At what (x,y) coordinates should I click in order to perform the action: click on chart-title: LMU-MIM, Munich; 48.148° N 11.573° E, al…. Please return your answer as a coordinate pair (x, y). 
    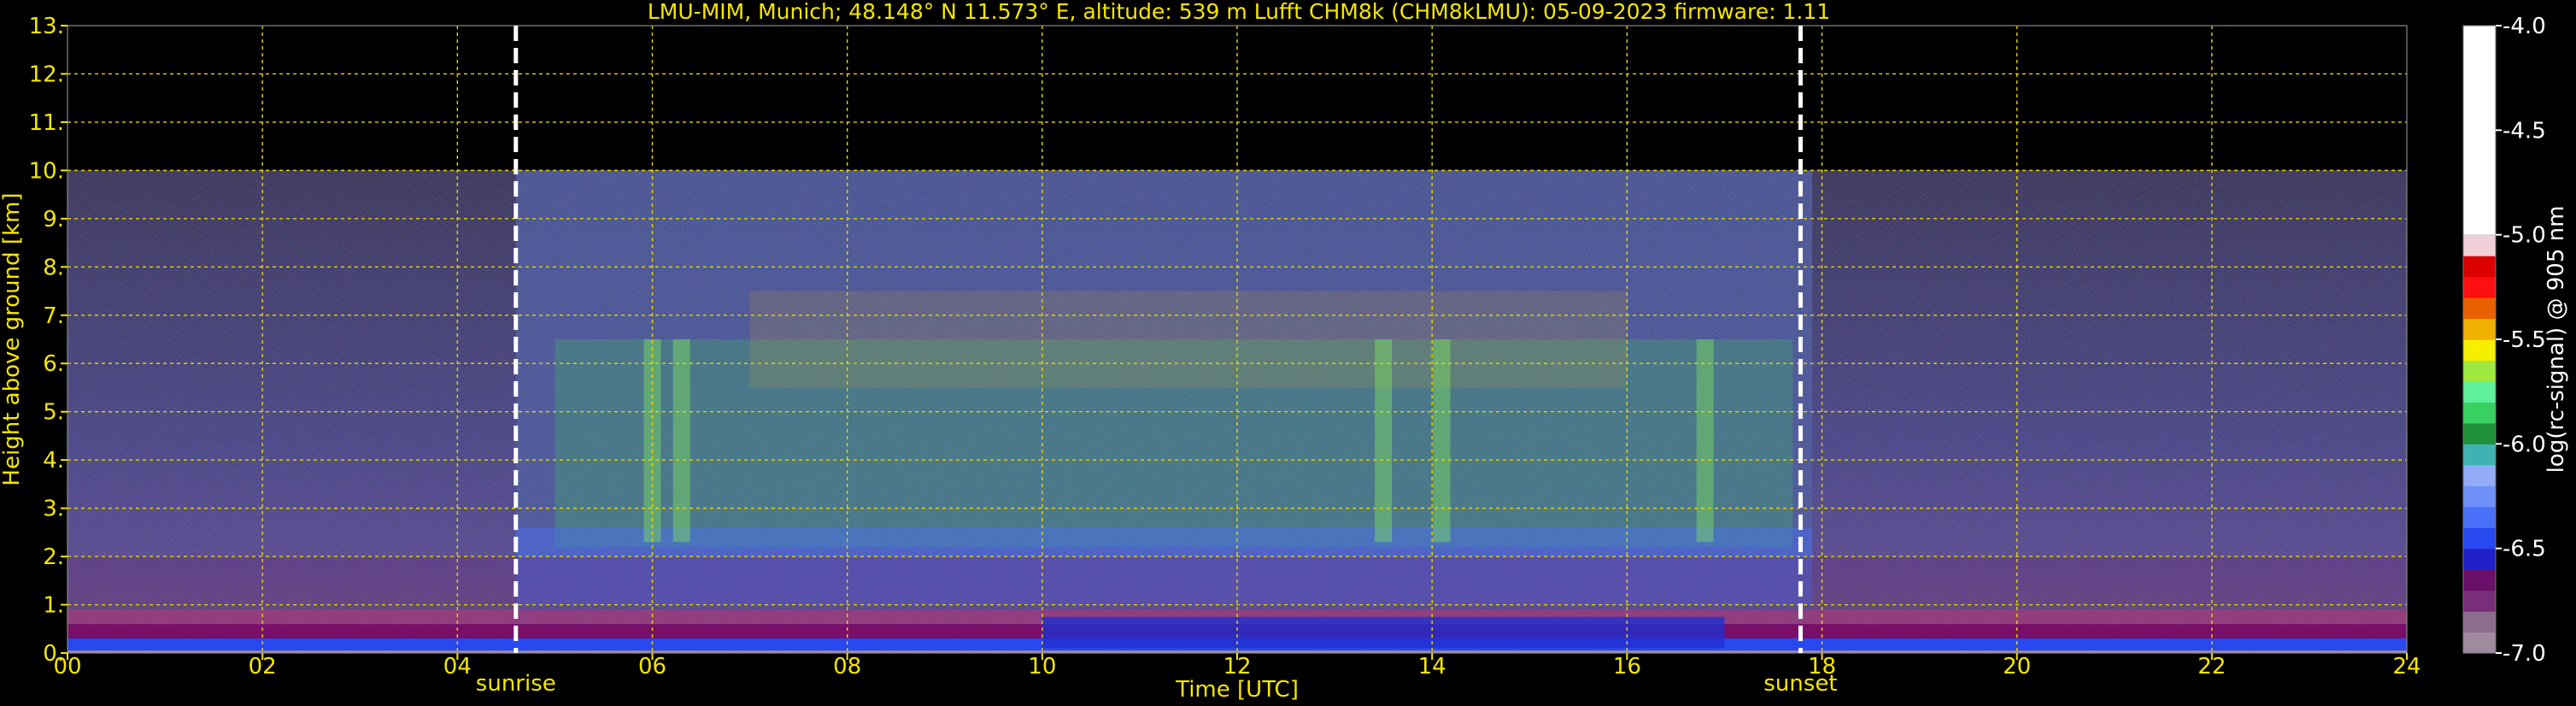
    Looking at the image, I should click on (1239, 12).